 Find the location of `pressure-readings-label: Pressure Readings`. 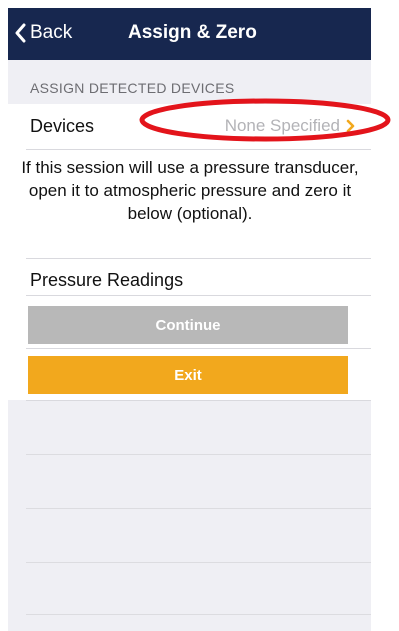

pressure-readings-label: Pressure Readings is located at coordinates (107, 280).